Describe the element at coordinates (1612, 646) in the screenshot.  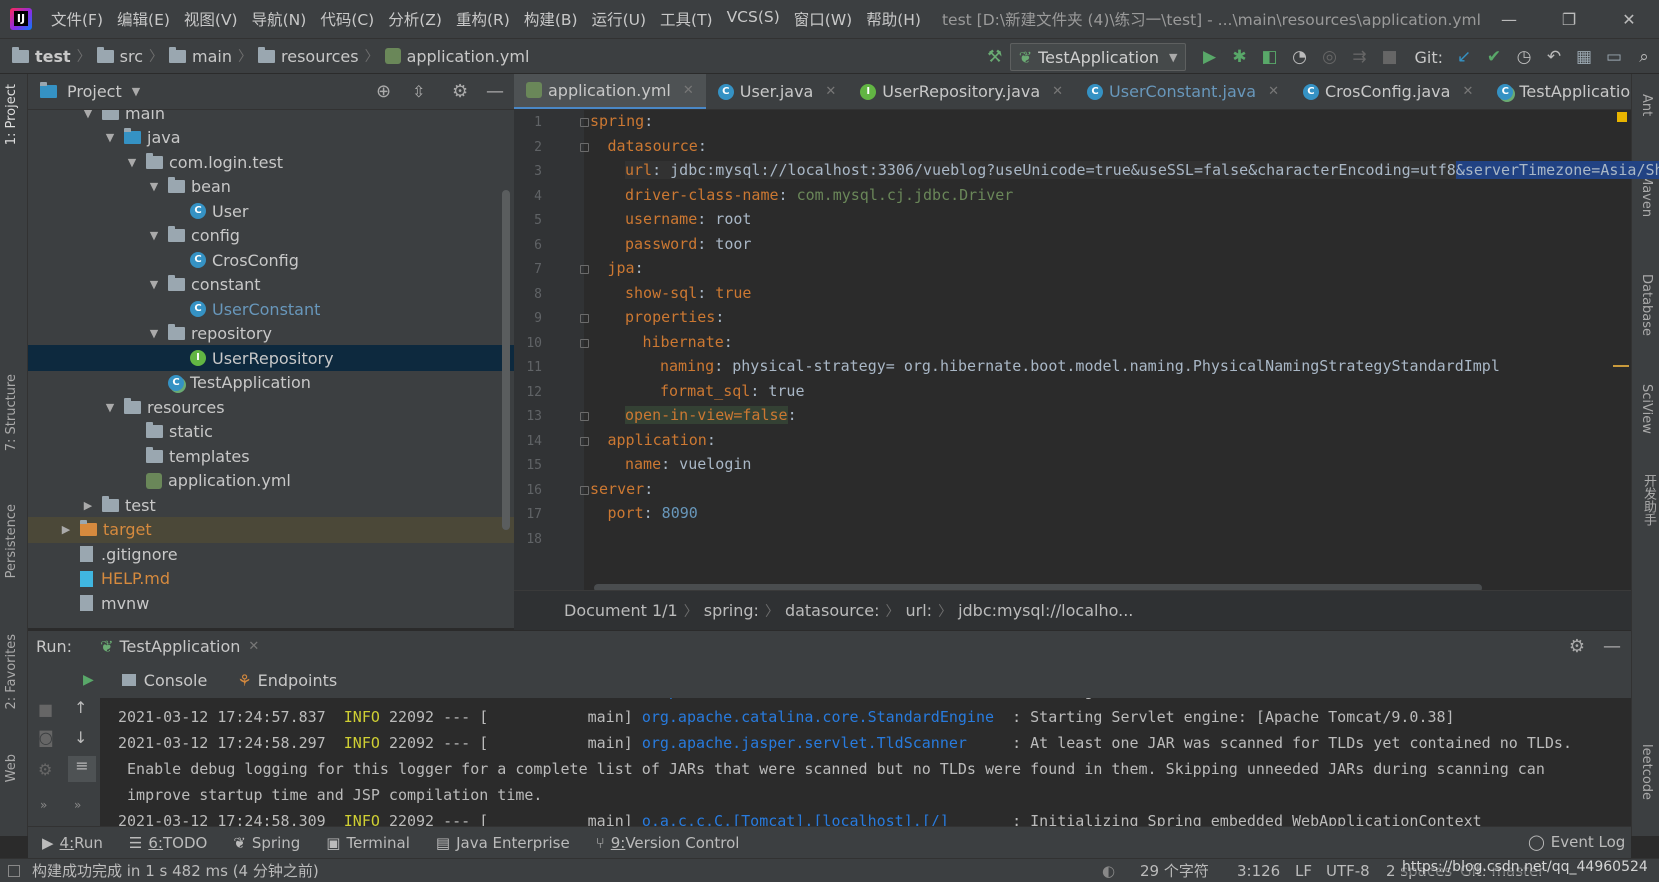
I see `hide-panel-icon: —` at that location.